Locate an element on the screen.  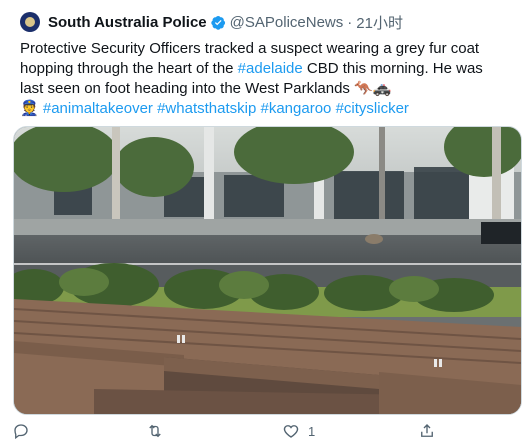
hashtag-link: #whatsthatskip is located at coordinates (206, 108).